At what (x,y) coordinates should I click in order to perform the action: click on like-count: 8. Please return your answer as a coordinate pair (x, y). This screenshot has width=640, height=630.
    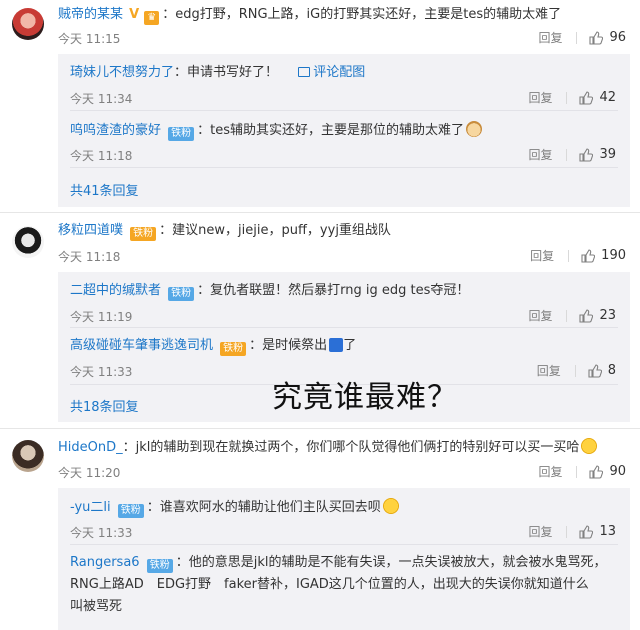
    Looking at the image, I should click on (611, 370).